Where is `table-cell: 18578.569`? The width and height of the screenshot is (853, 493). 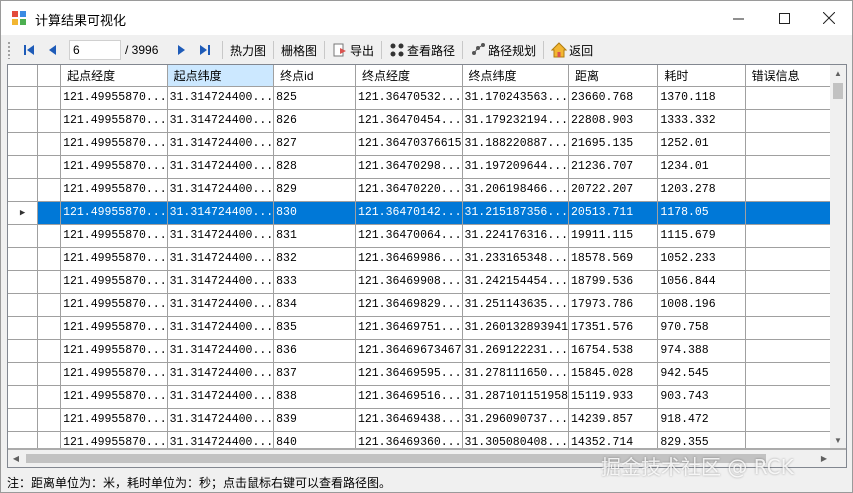
table-cell: 18578.569 is located at coordinates (613, 259).